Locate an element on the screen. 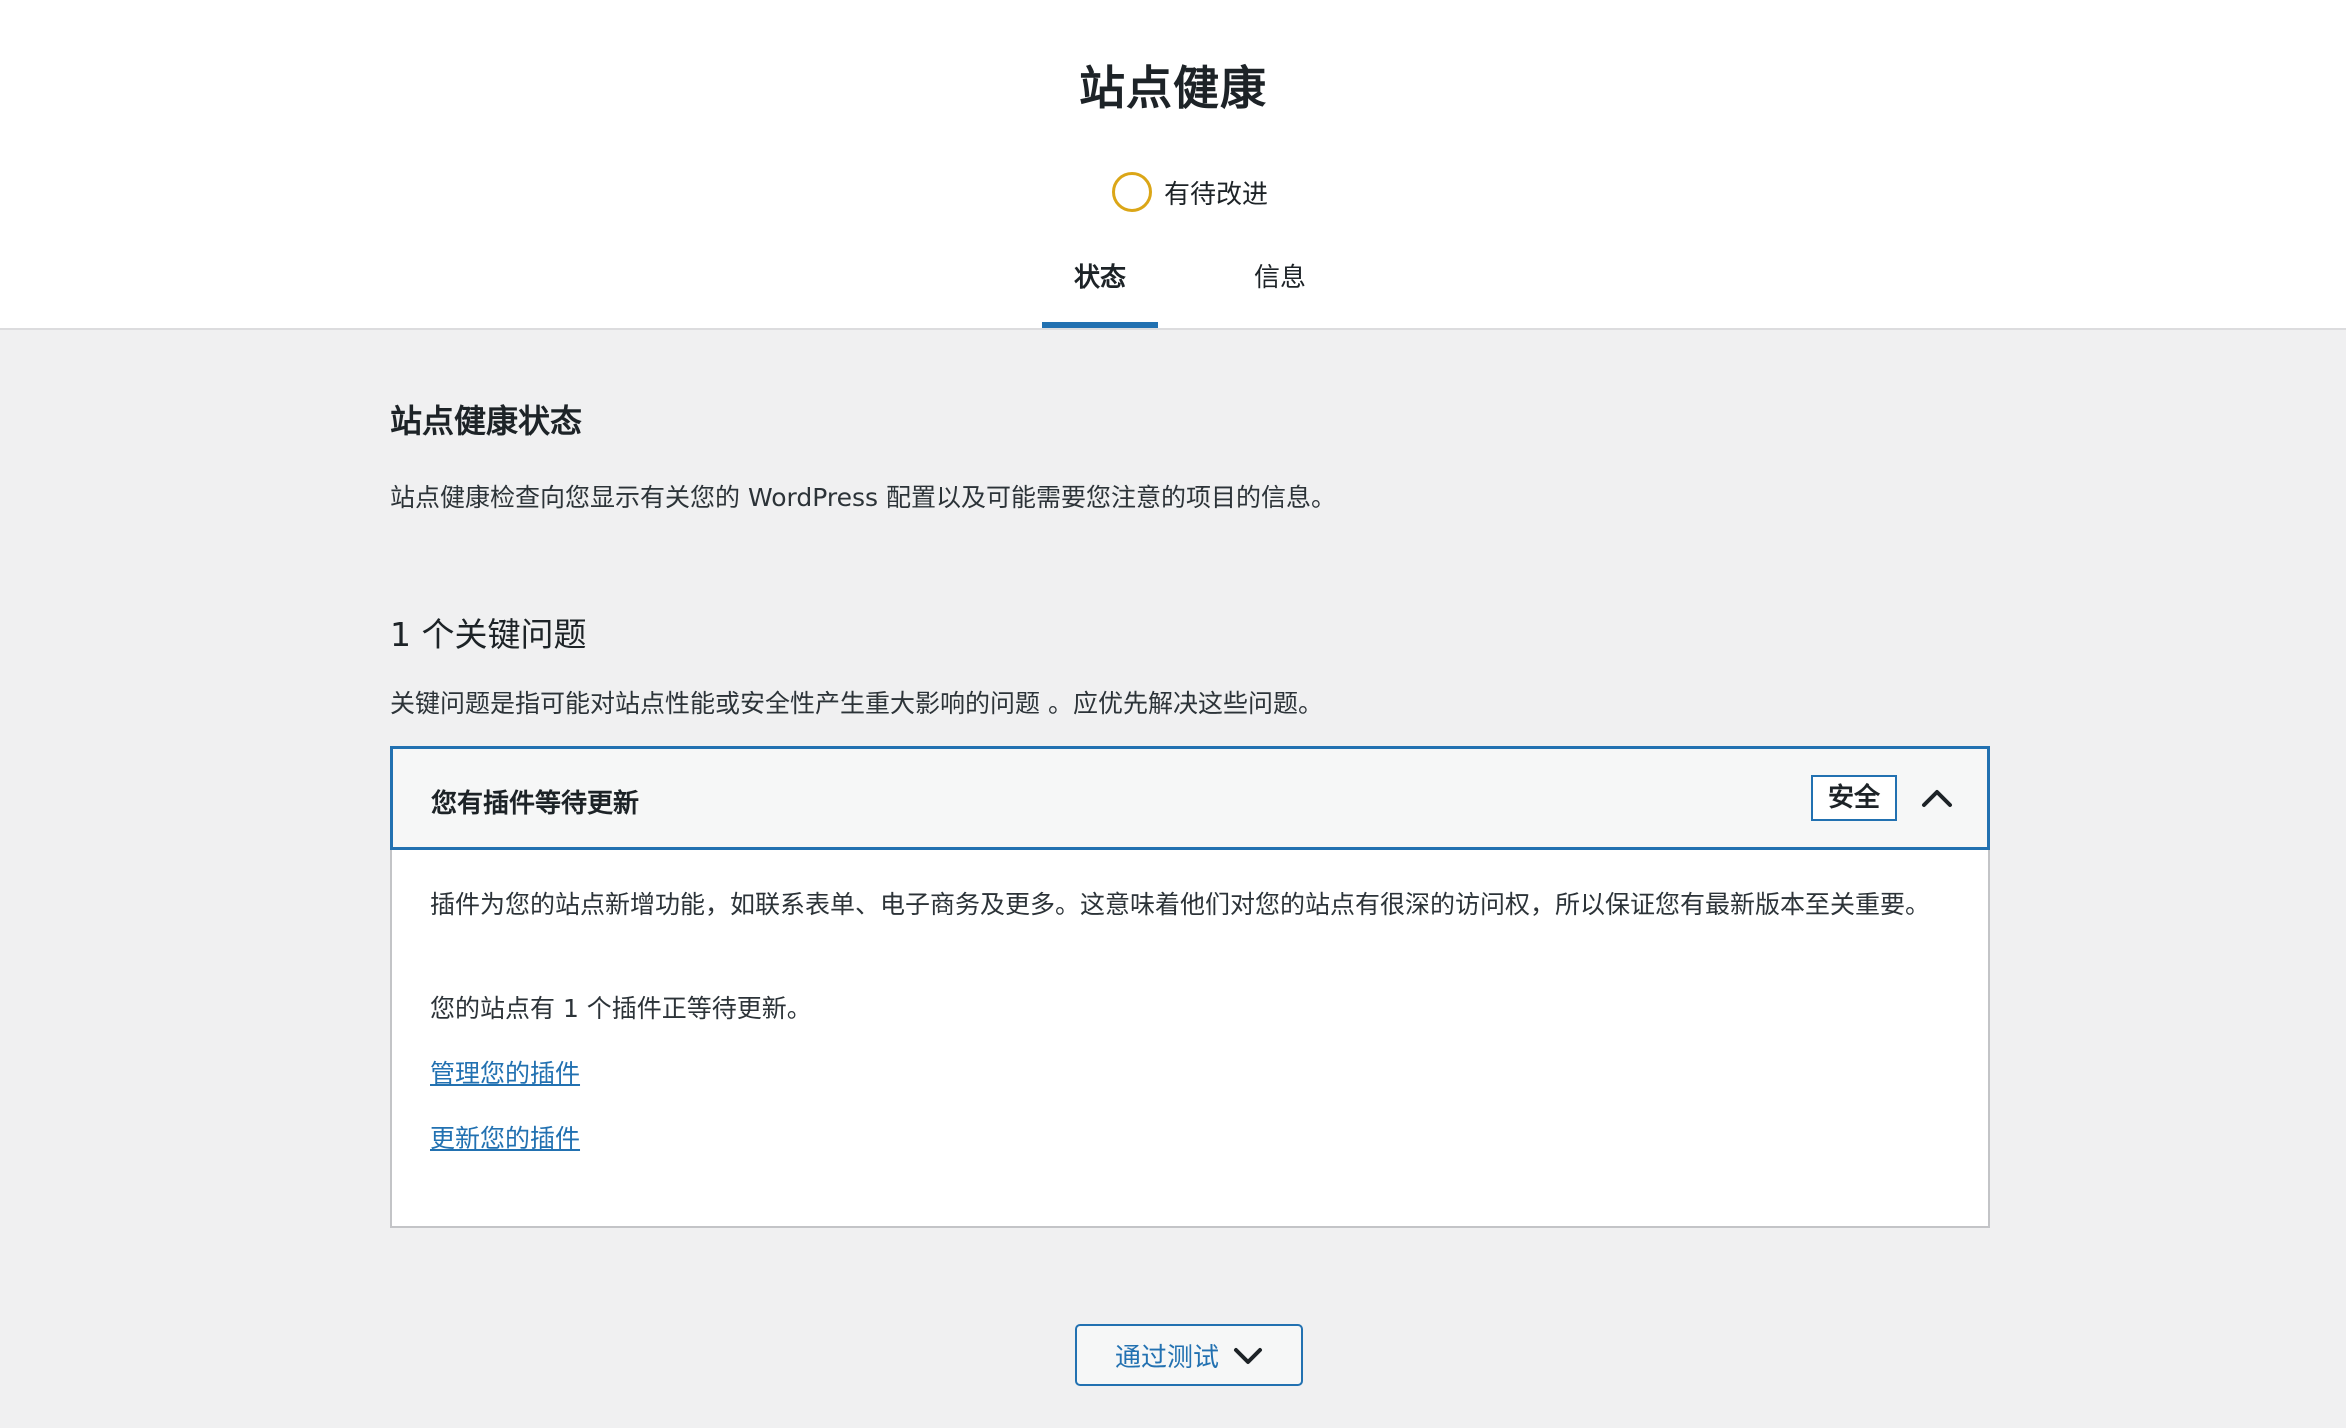 Image resolution: width=2346 pixels, height=1428 pixels. critical-issues-description: 关键问题是指可能对站点性能或安全性产生重大影响的问题 。应优先解决这些问题。 is located at coordinates (856, 703).